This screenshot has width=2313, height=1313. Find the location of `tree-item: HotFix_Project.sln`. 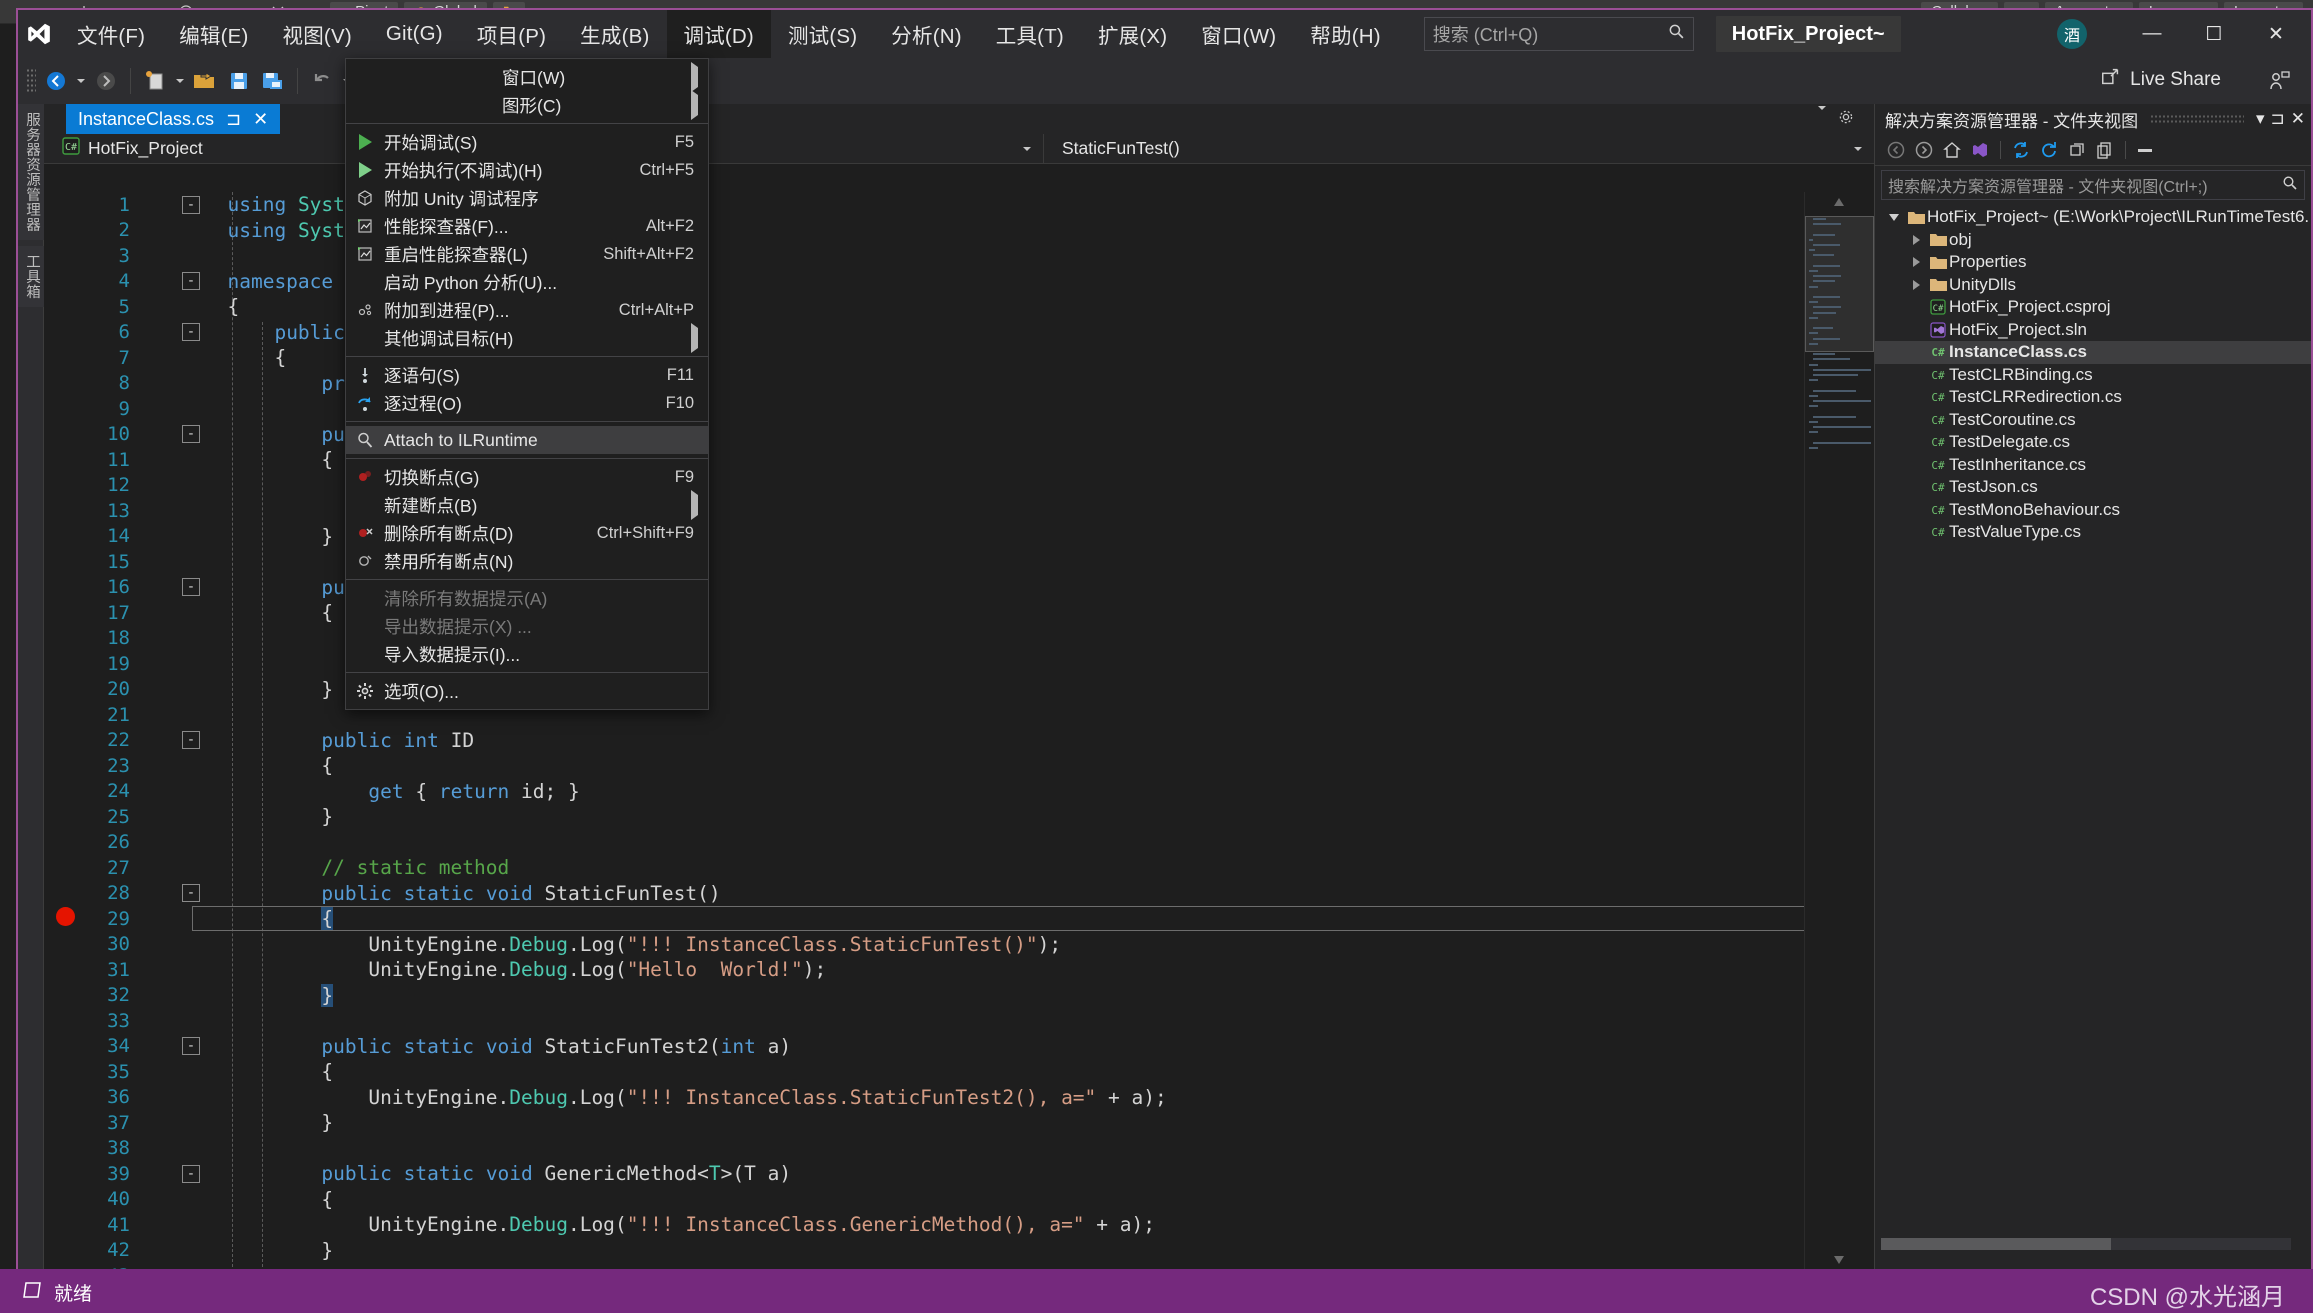

tree-item: HotFix_Project.sln is located at coordinates (2093, 330).